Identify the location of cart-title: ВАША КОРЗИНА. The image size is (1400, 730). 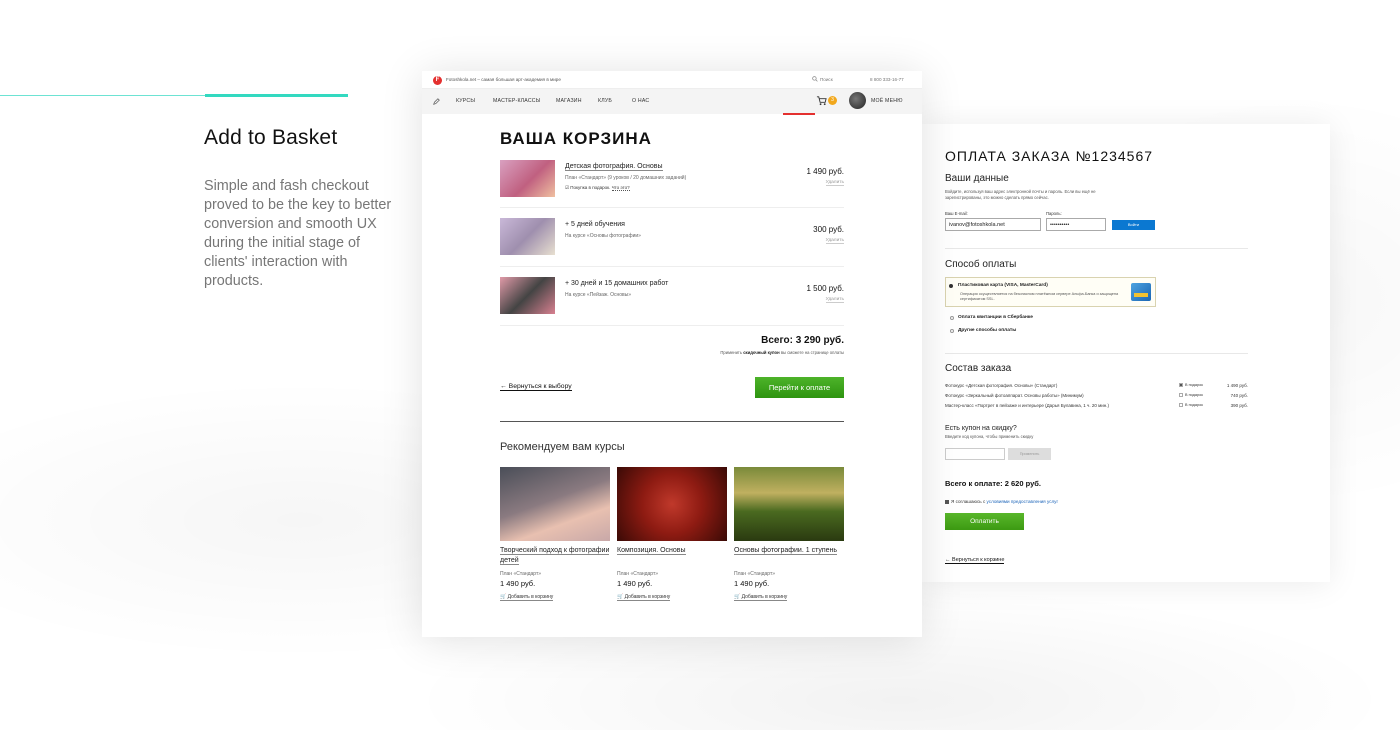
(576, 138).